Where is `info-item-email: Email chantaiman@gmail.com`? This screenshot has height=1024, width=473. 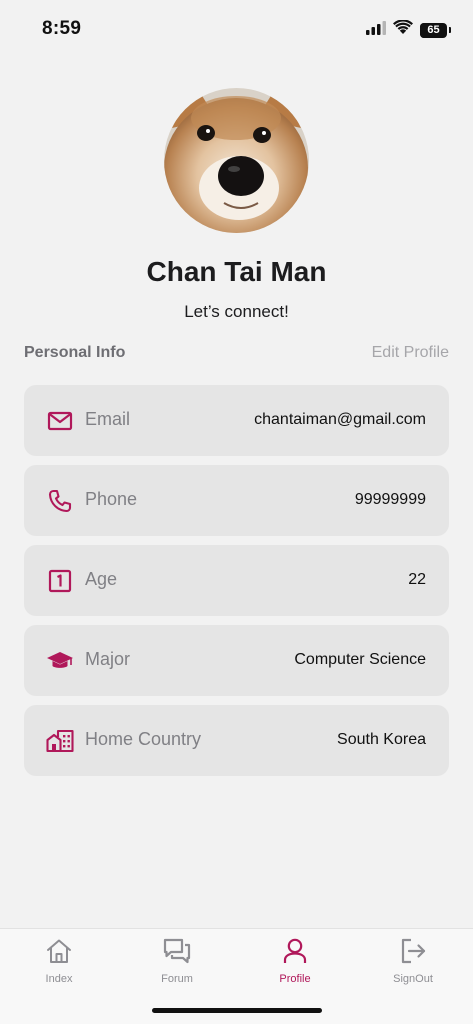
info-item-email: Email chantaiman@gmail.com is located at coordinates (236, 420).